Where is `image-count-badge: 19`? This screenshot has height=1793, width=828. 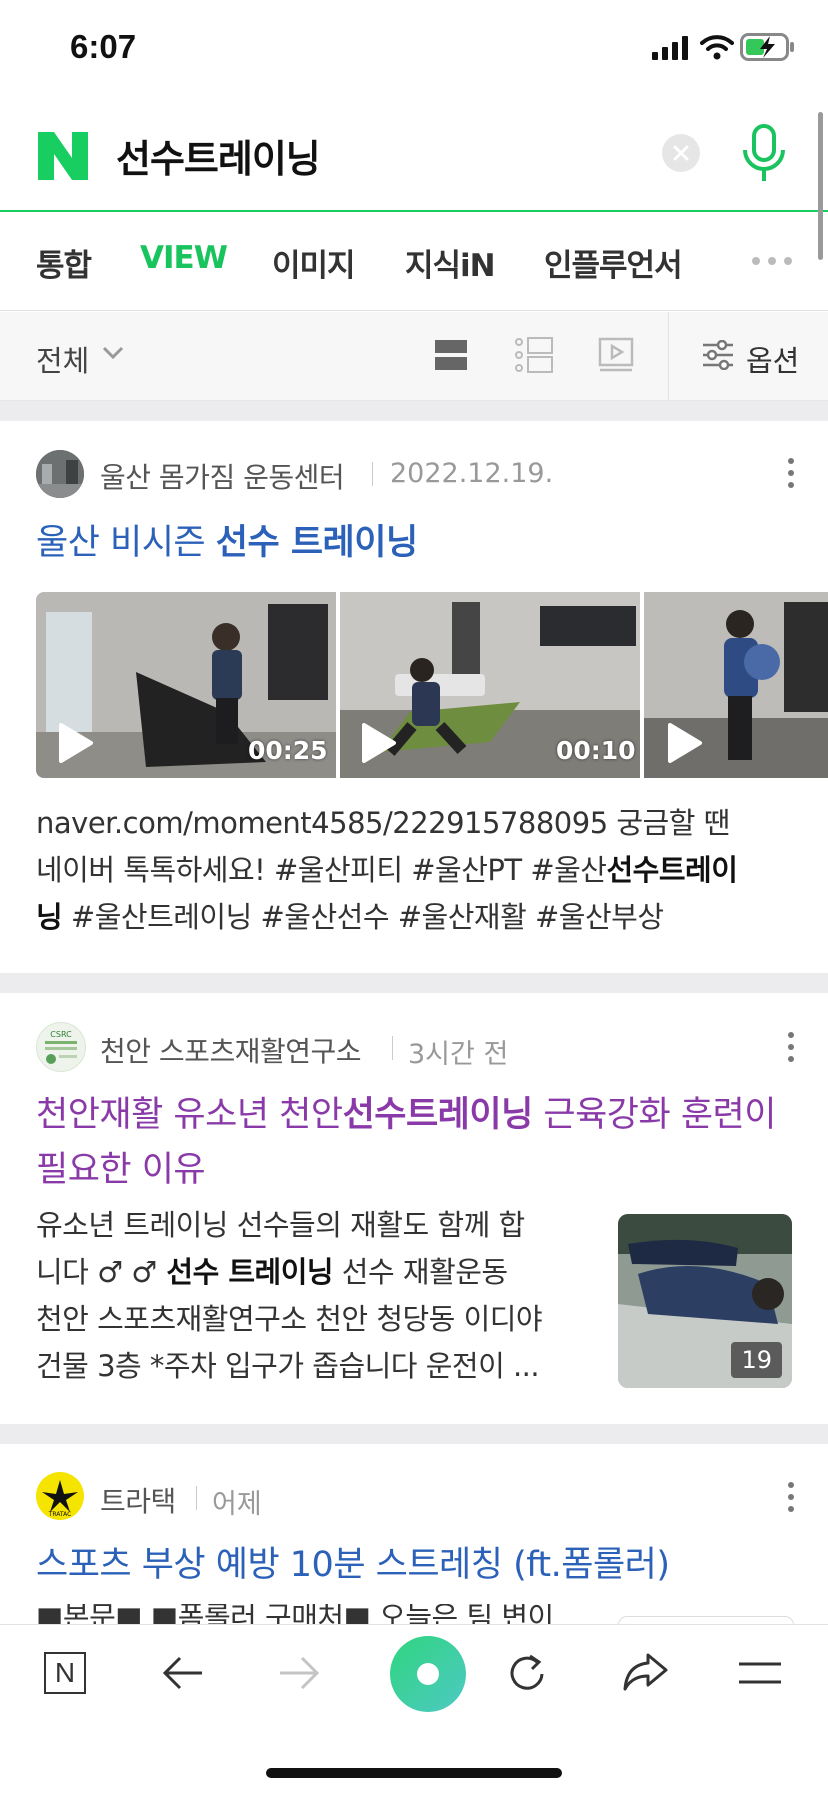 image-count-badge: 19 is located at coordinates (756, 1360).